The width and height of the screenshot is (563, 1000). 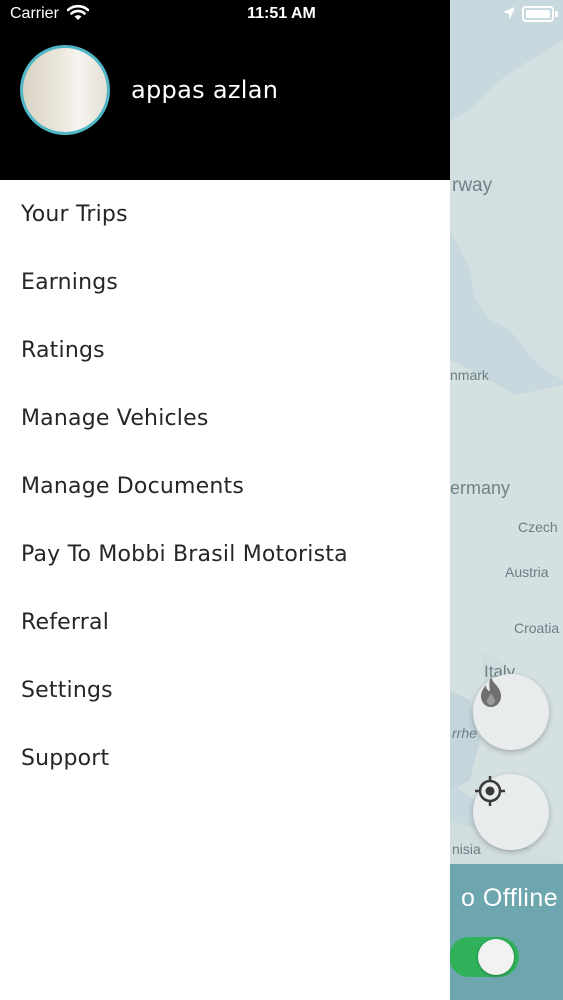 I want to click on map-label-denmark: nmark, so click(x=469, y=375).